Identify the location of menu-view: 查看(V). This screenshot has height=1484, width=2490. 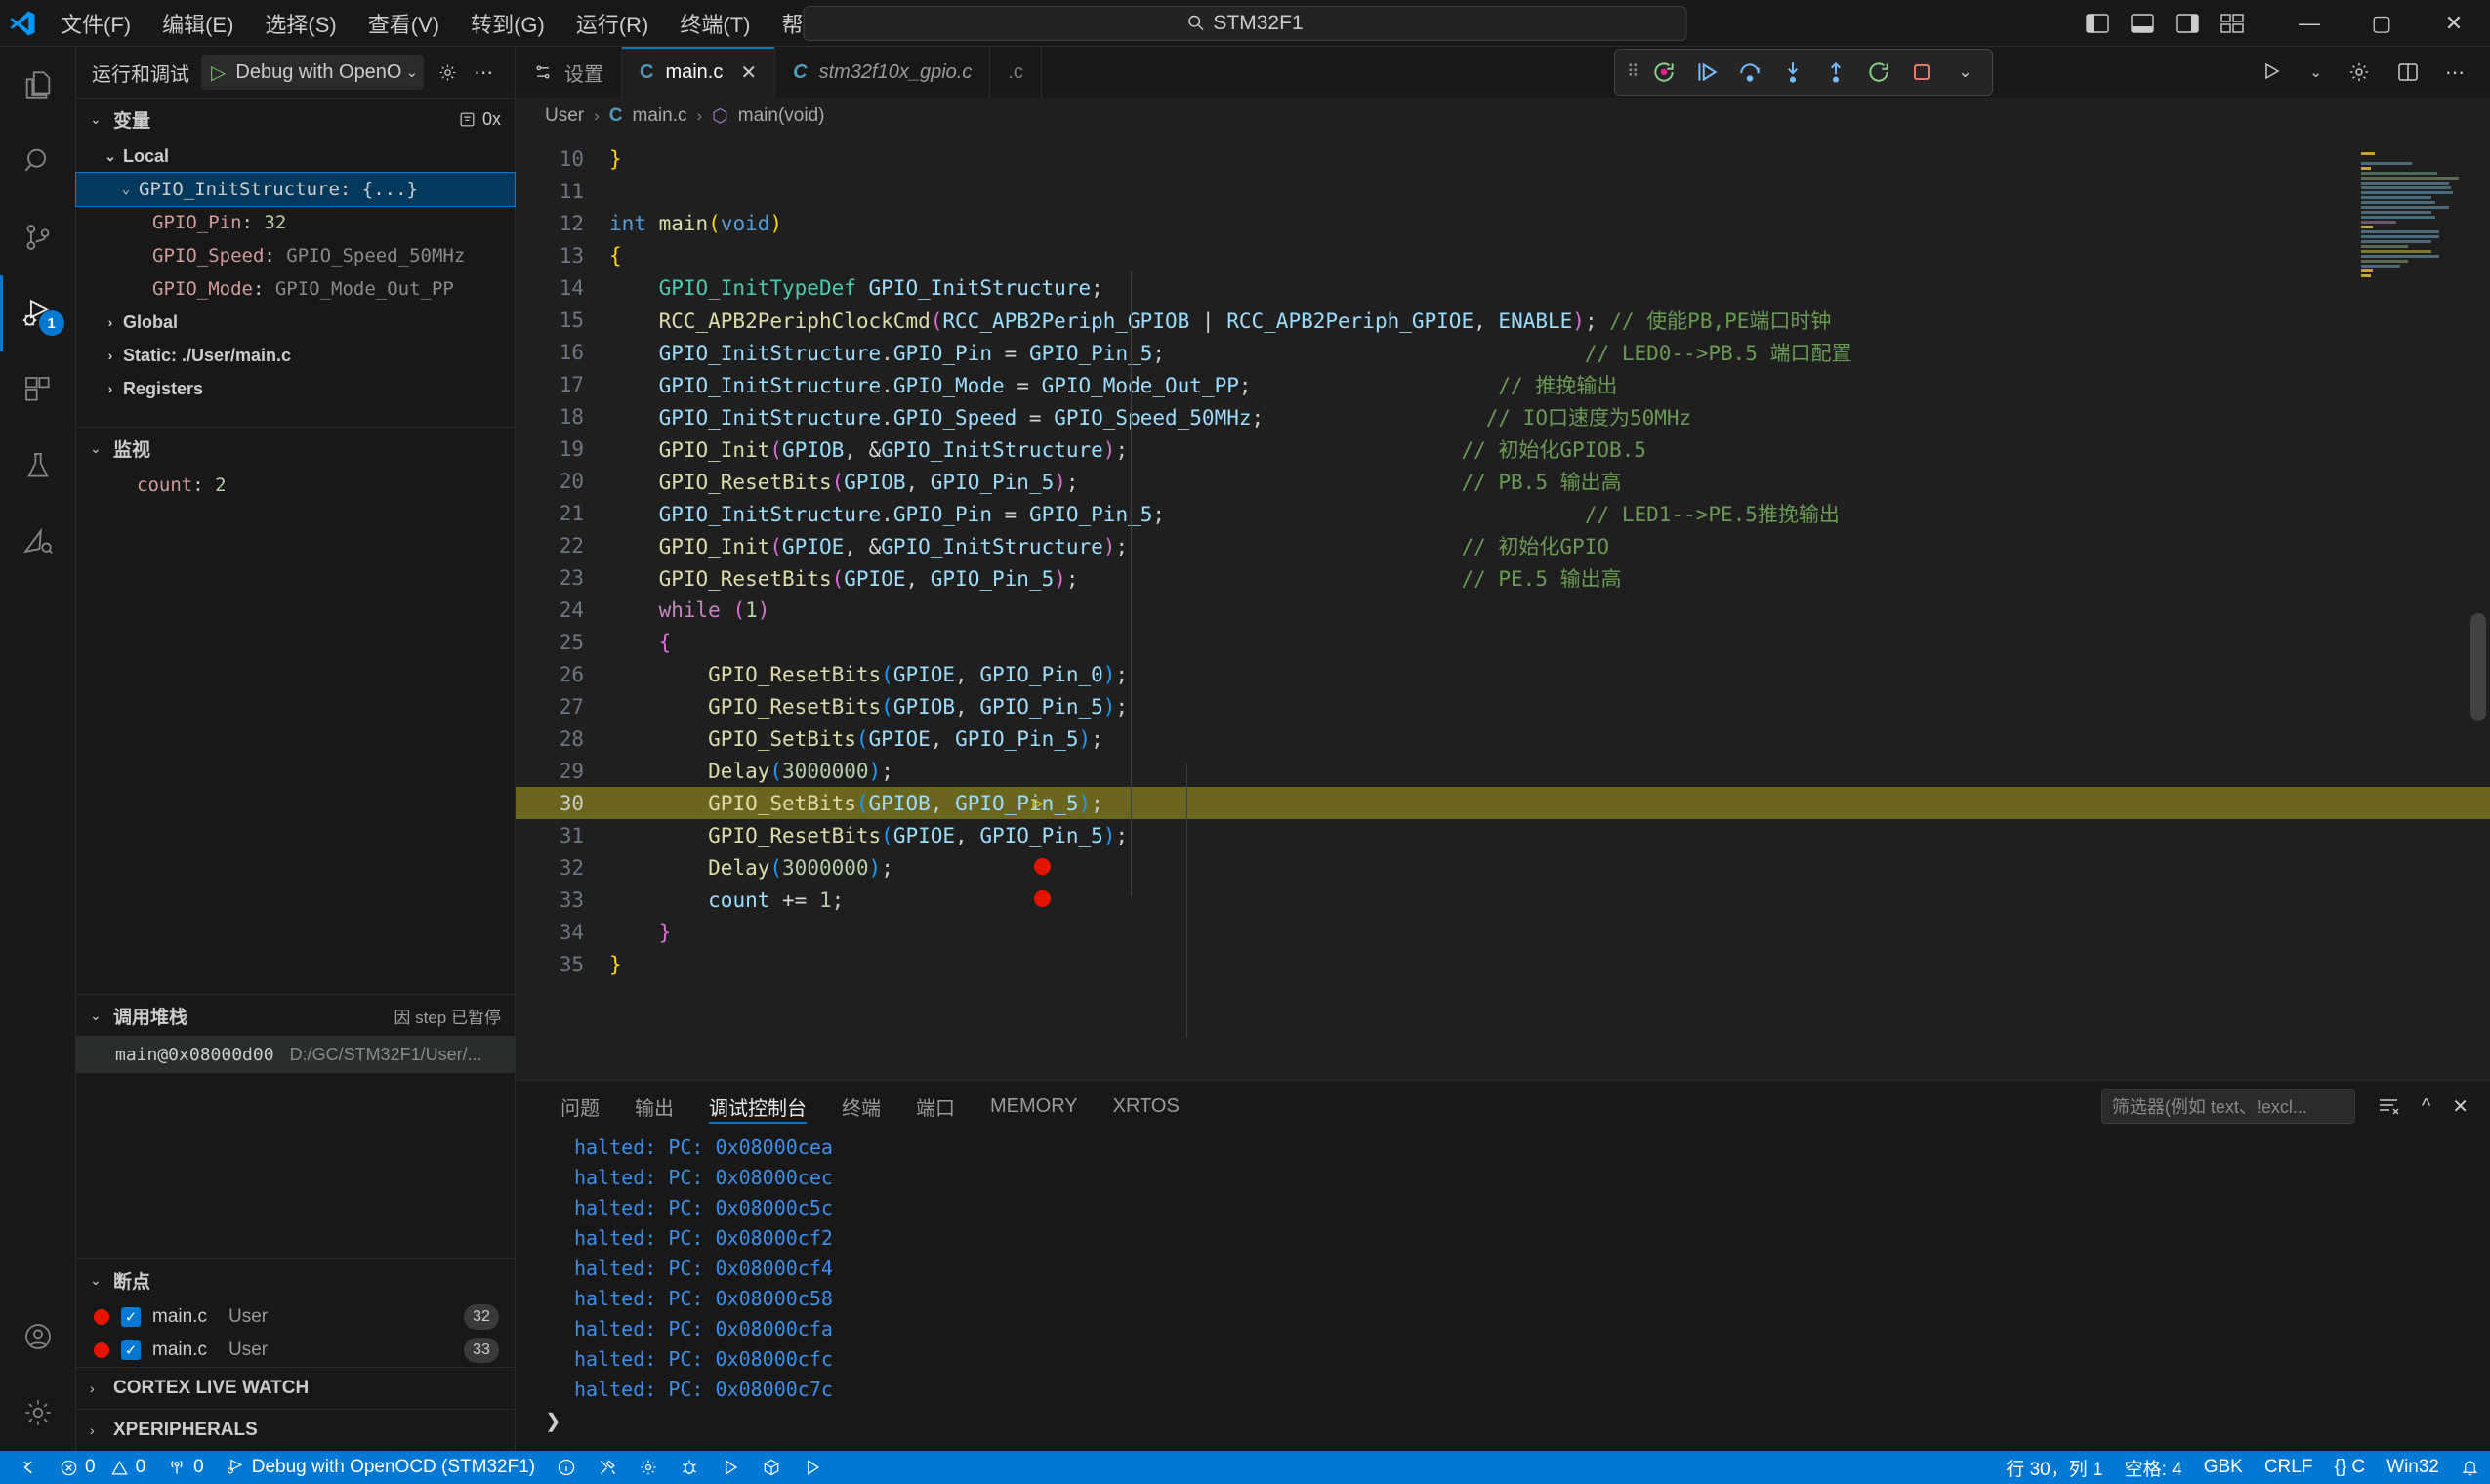
(404, 23).